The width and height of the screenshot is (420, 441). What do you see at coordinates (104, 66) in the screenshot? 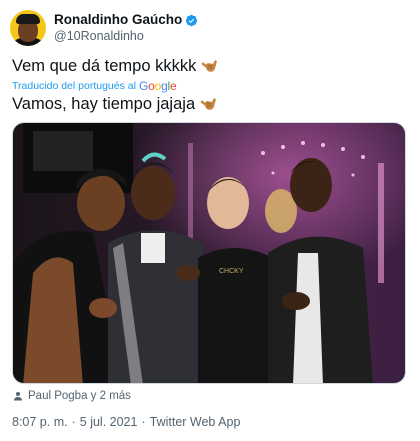
I see `original-text: Vem que dá tempo kkkkk` at bounding box center [104, 66].